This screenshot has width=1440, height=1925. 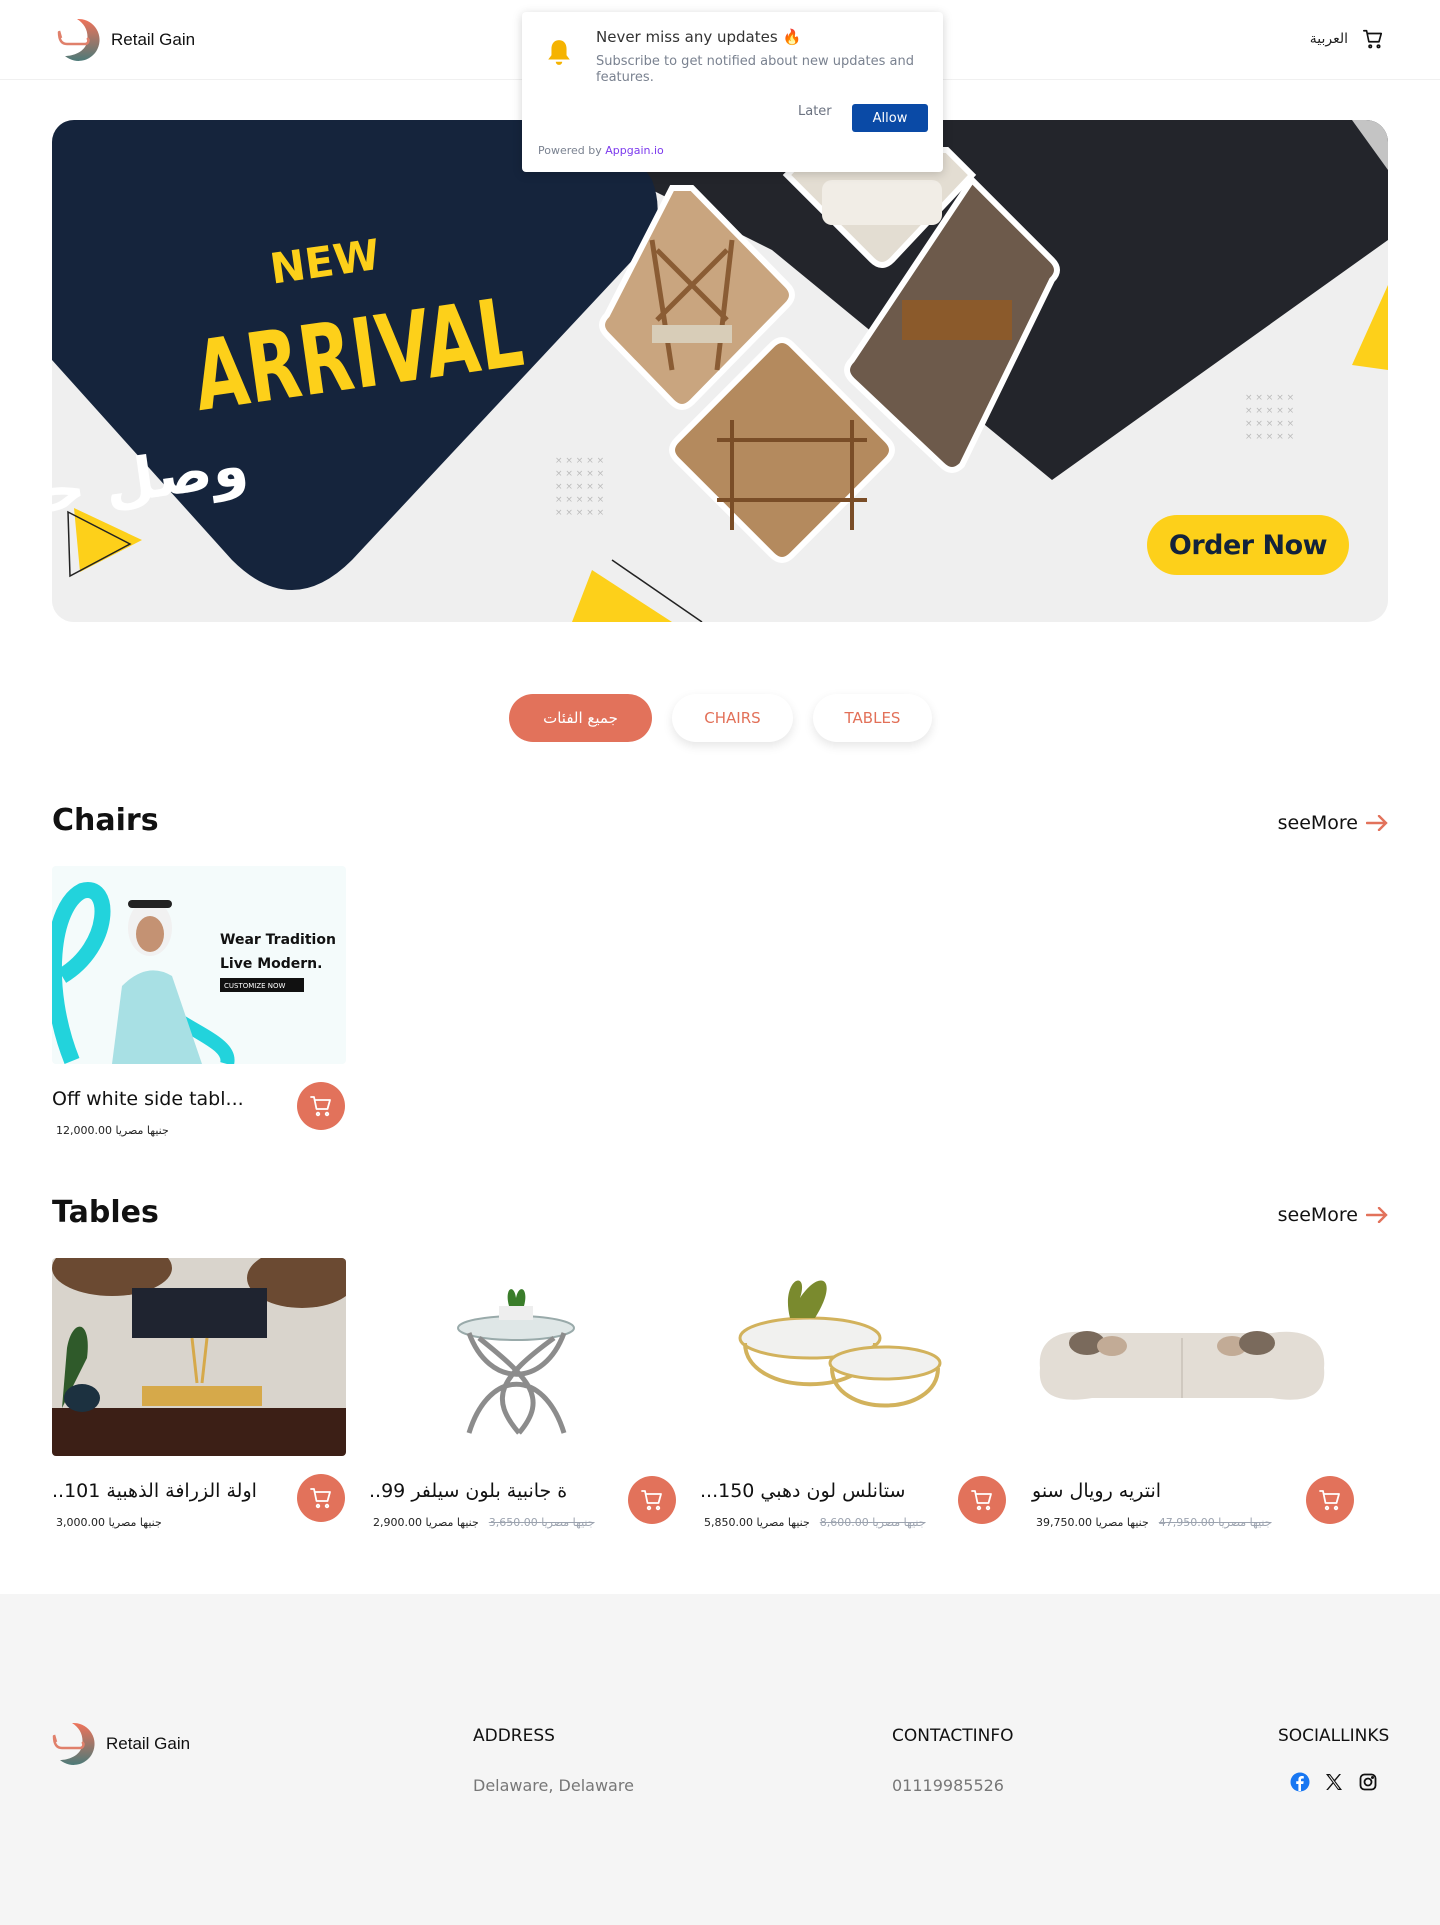 I want to click on bell-icon, so click(x=559, y=52).